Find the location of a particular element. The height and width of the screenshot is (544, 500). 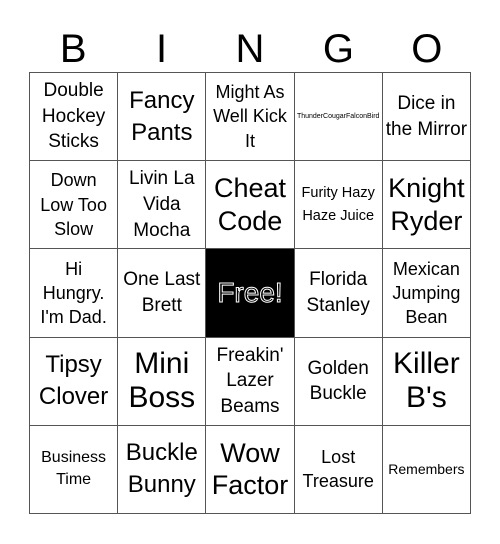

bingo-cell: Buckle Bunny is located at coordinates (162, 469).